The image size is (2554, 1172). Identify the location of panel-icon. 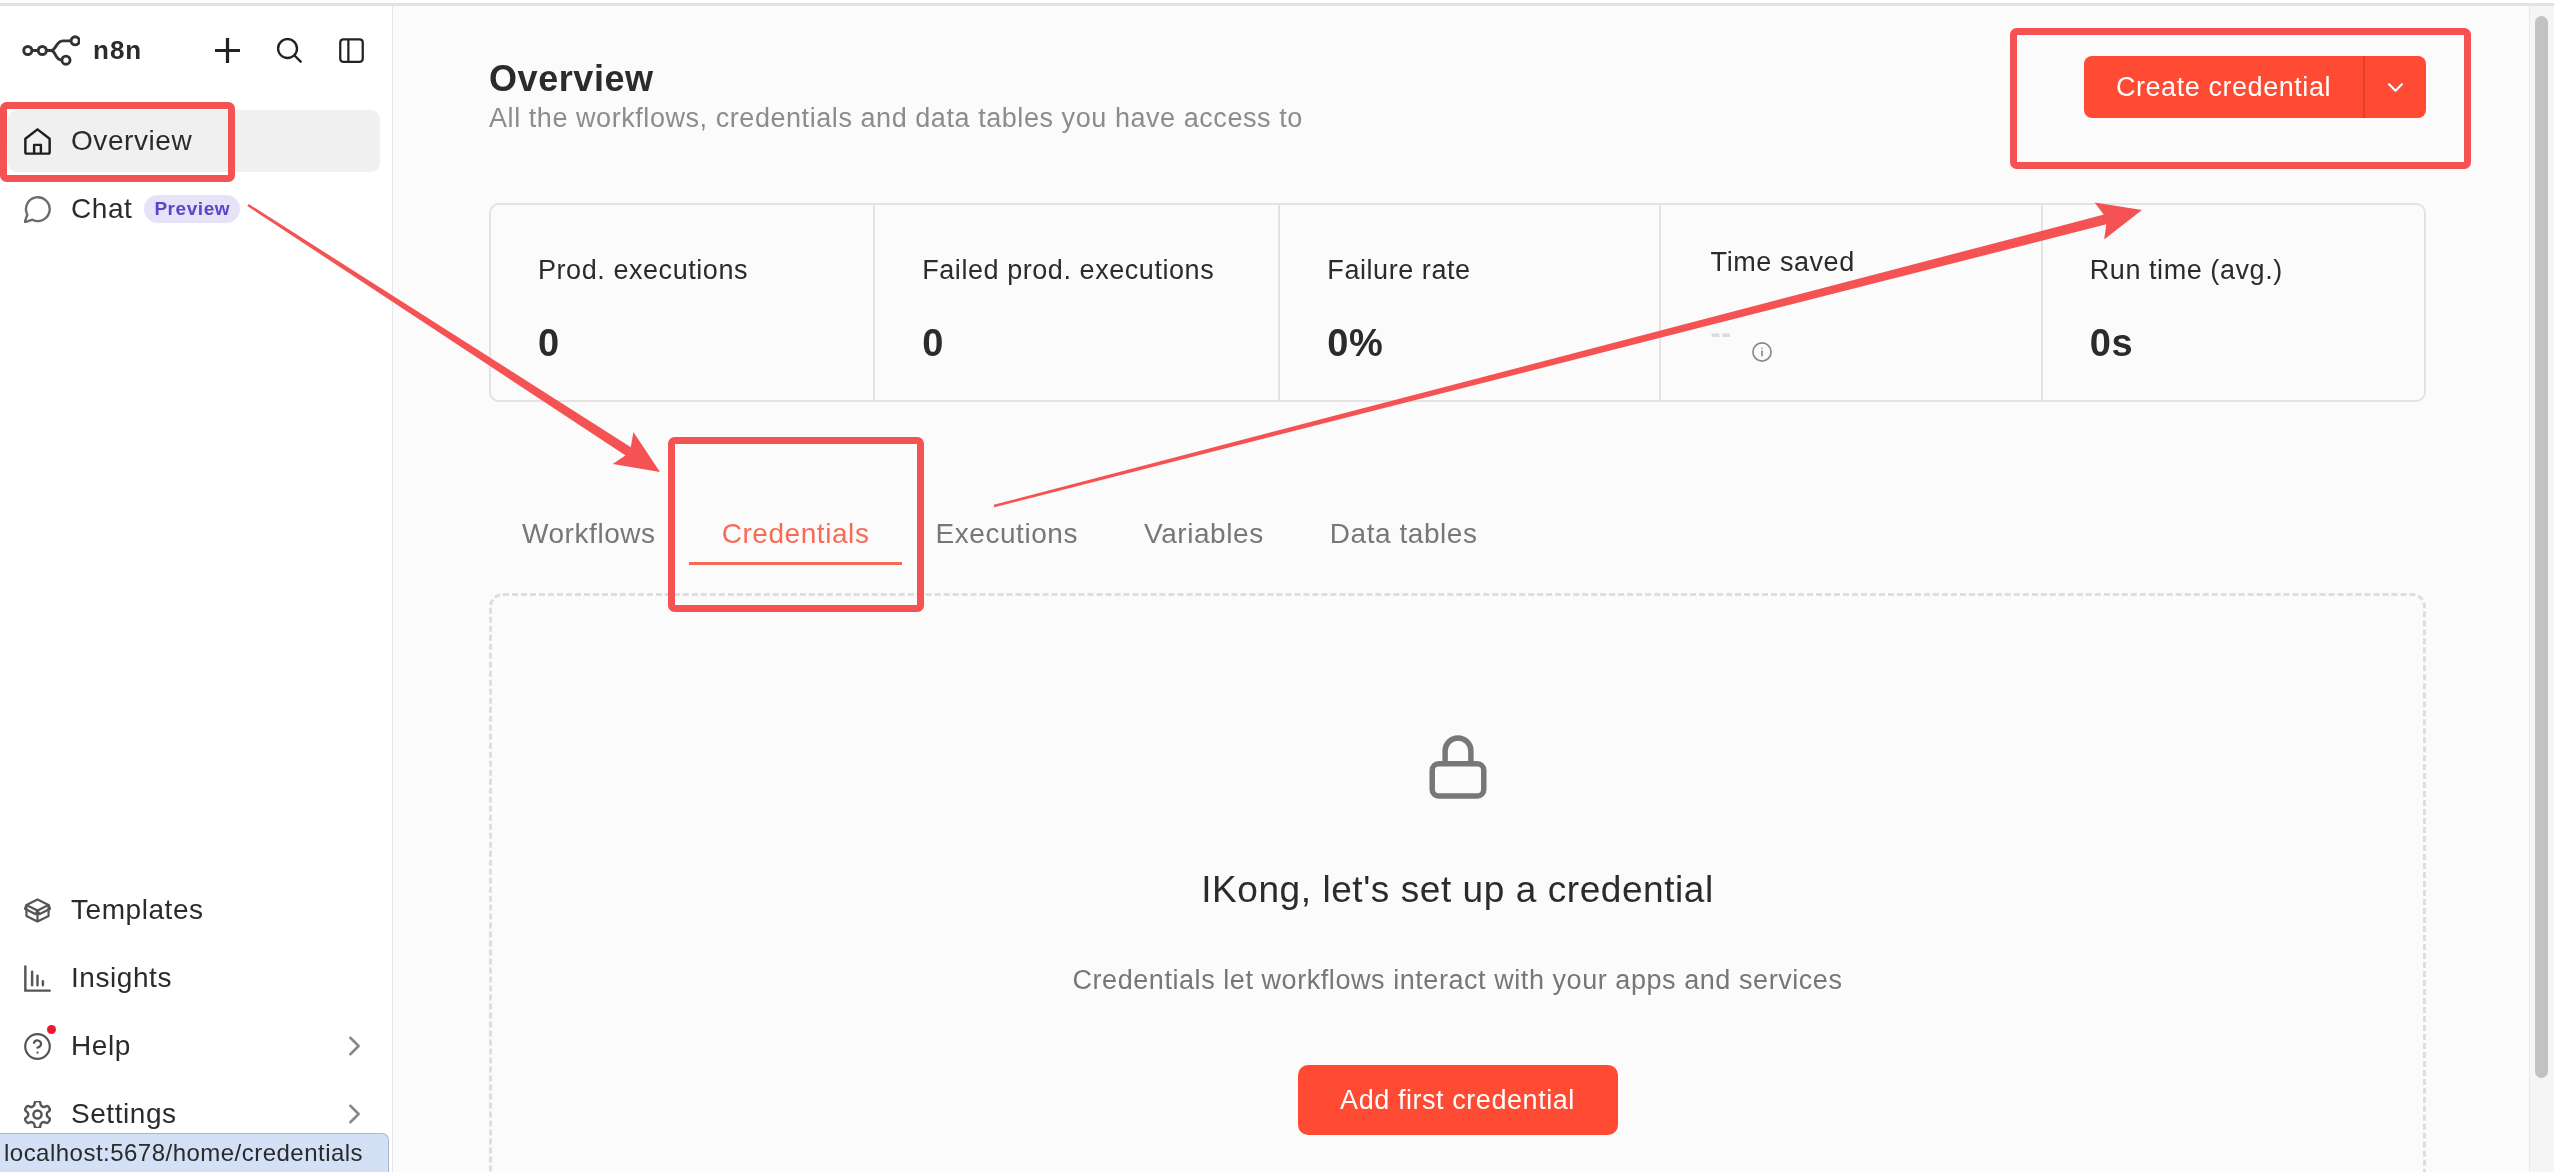
(351, 50).